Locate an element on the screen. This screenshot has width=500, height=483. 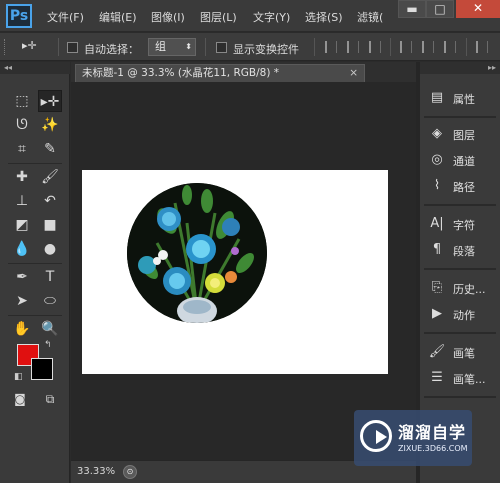
panel-layers: ◈ 图层 is located at coordinates (460, 134).